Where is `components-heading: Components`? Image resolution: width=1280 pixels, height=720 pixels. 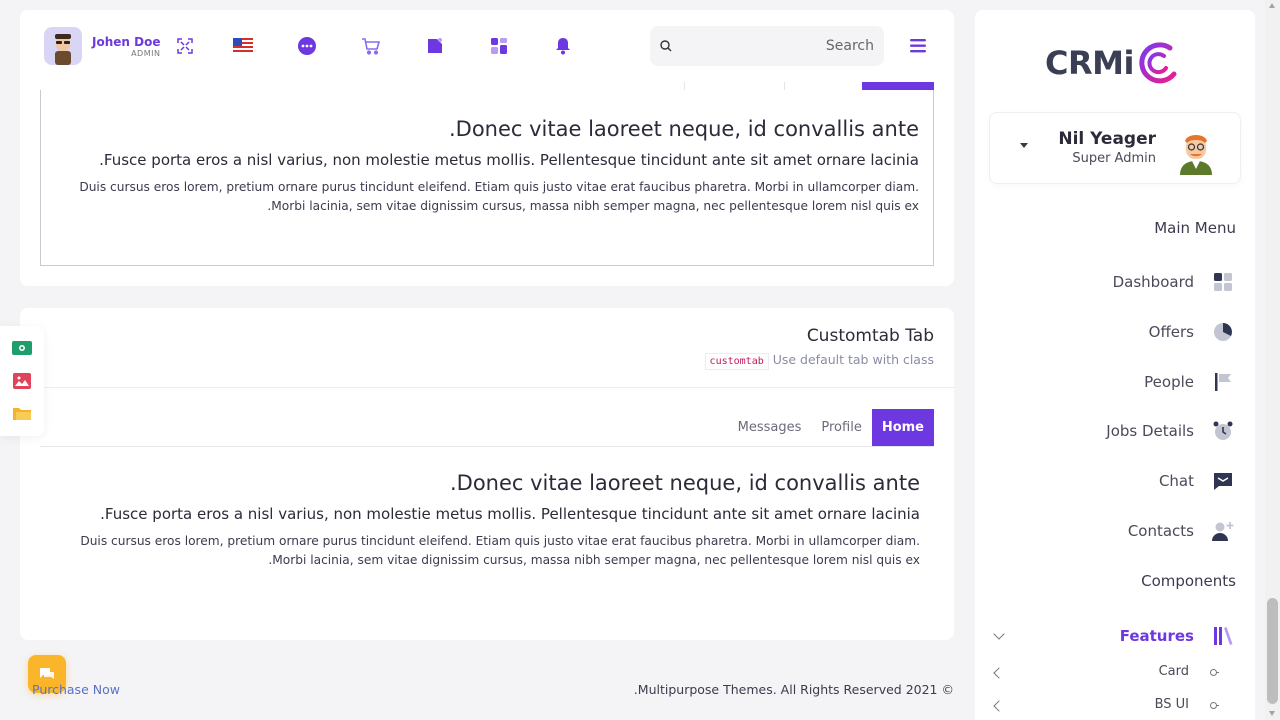 components-heading: Components is located at coordinates (1188, 581).